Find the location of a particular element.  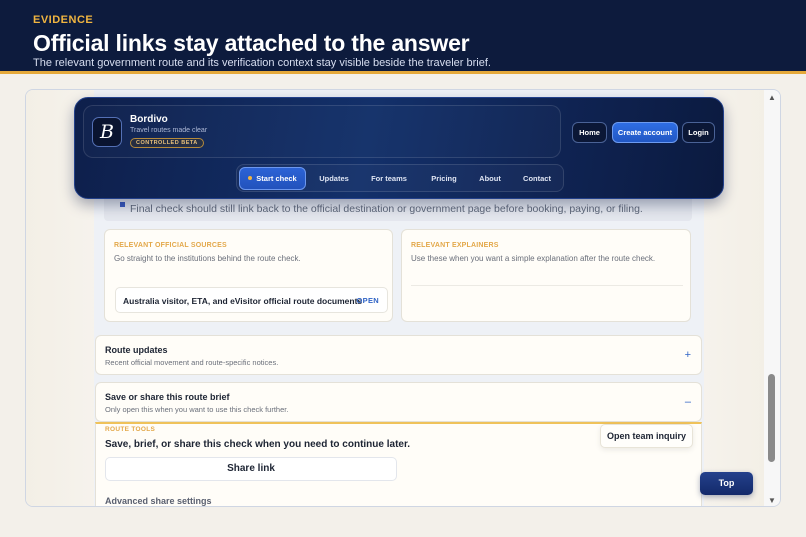

save-share-title: Save or share this route brief is located at coordinates (167, 397).